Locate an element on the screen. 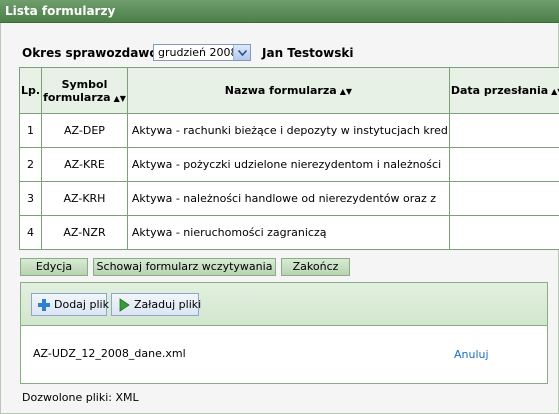  upload-toolbar: Dodaj plik Załaduj pliki is located at coordinates (284, 304).